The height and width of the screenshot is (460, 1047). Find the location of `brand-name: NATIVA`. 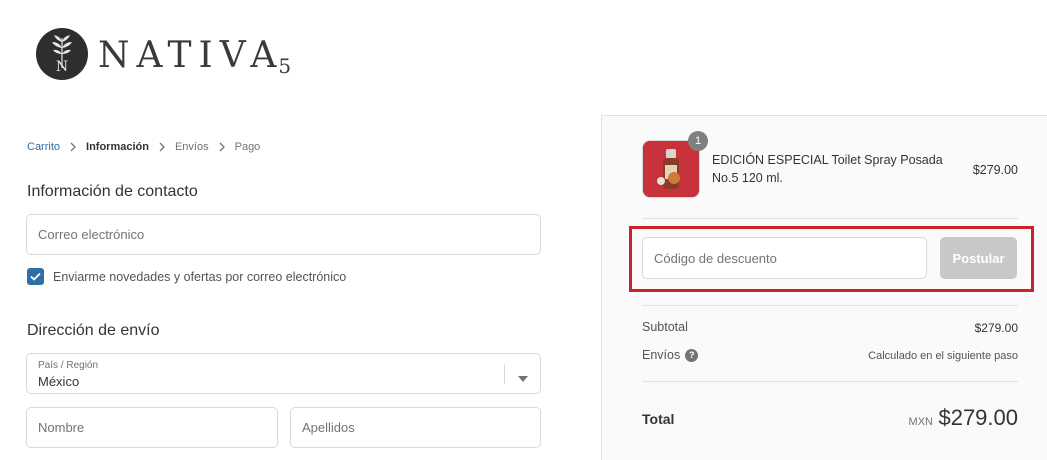

brand-name: NATIVA is located at coordinates (191, 55).